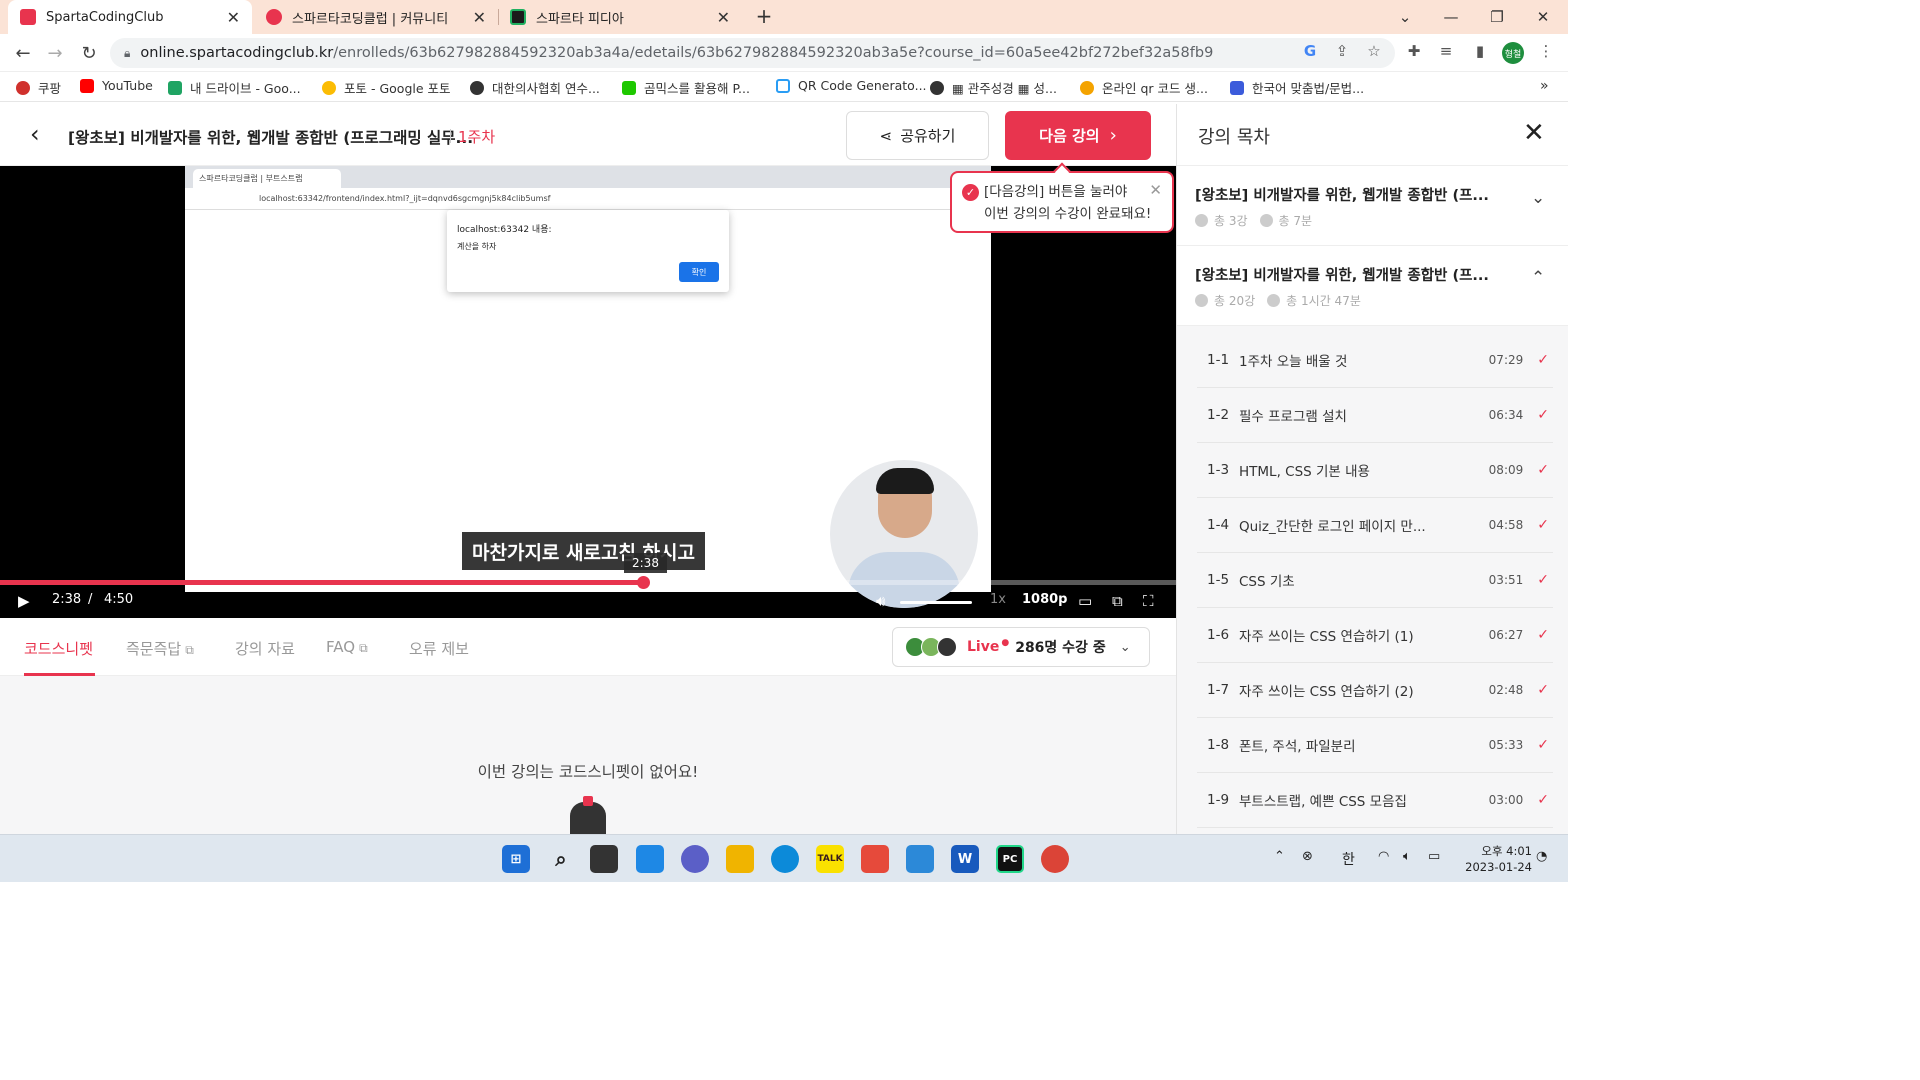 The width and height of the screenshot is (1920, 1080). Describe the element at coordinates (1480, 51) in the screenshot. I see `side-panel-icon: ▮` at that location.